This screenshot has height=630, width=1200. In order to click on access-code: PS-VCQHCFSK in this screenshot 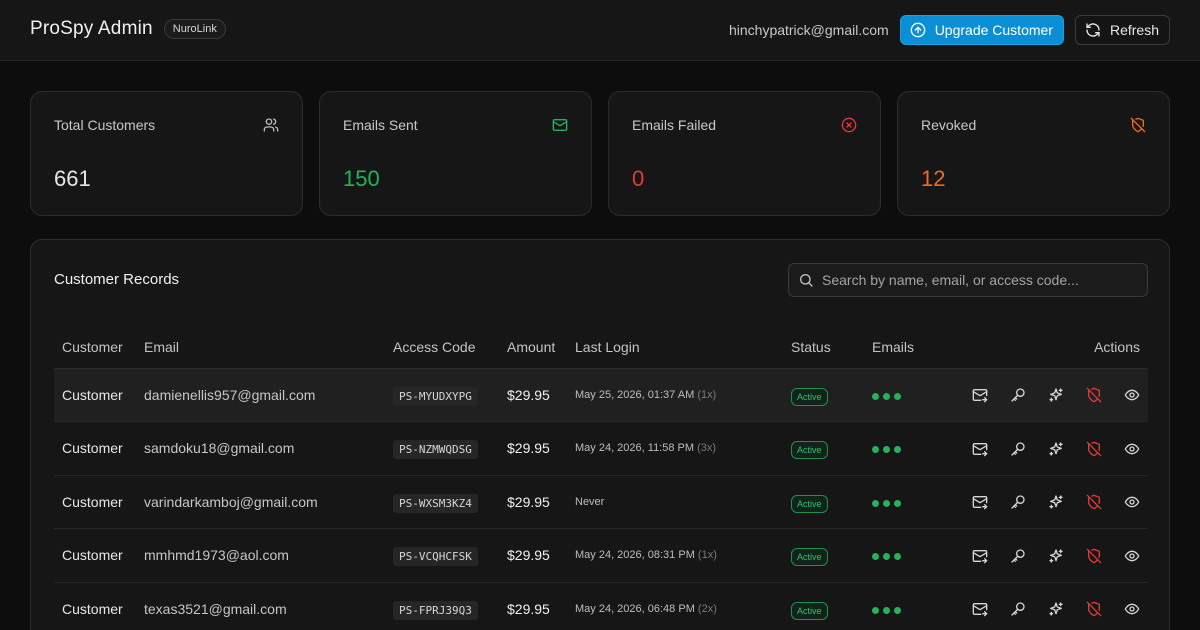, I will do `click(435, 557)`.